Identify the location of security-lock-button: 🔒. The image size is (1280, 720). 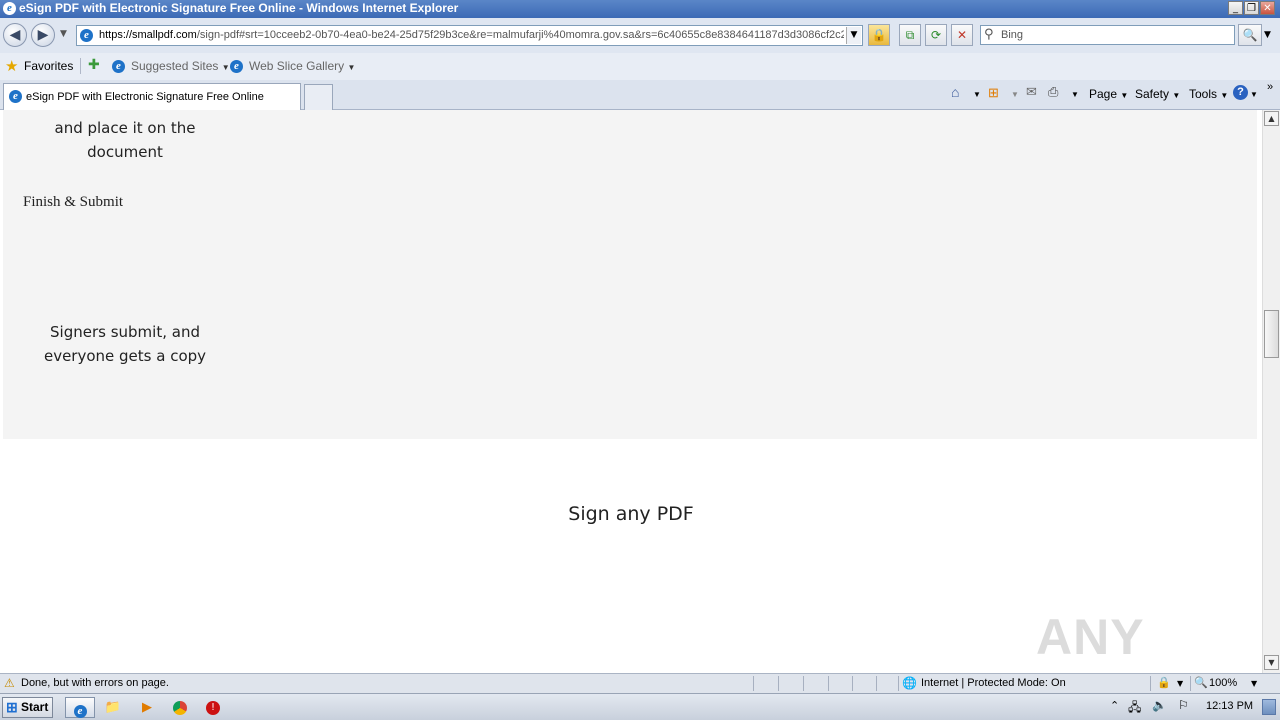
(879, 35).